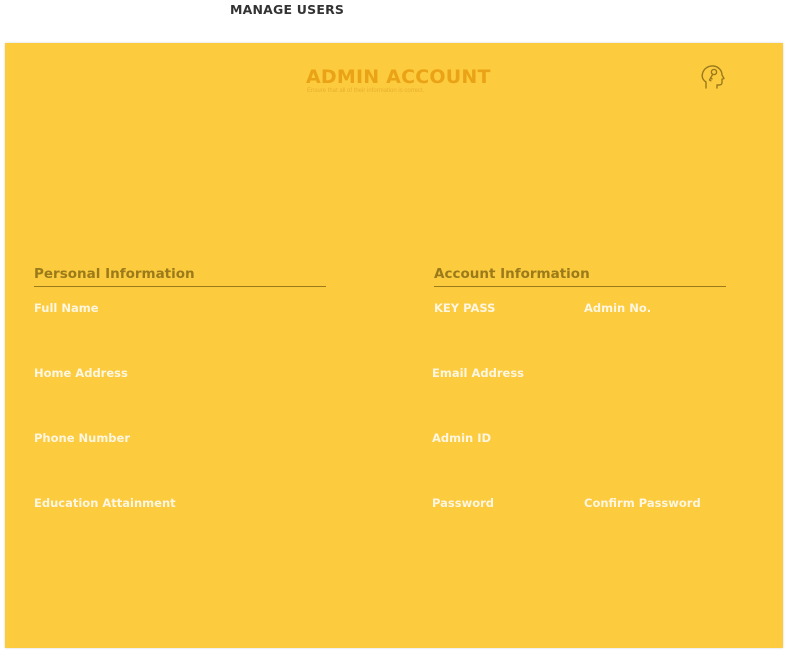 The image size is (785, 651). What do you see at coordinates (114, 274) in the screenshot?
I see `personal-info-heading: Personal Information` at bounding box center [114, 274].